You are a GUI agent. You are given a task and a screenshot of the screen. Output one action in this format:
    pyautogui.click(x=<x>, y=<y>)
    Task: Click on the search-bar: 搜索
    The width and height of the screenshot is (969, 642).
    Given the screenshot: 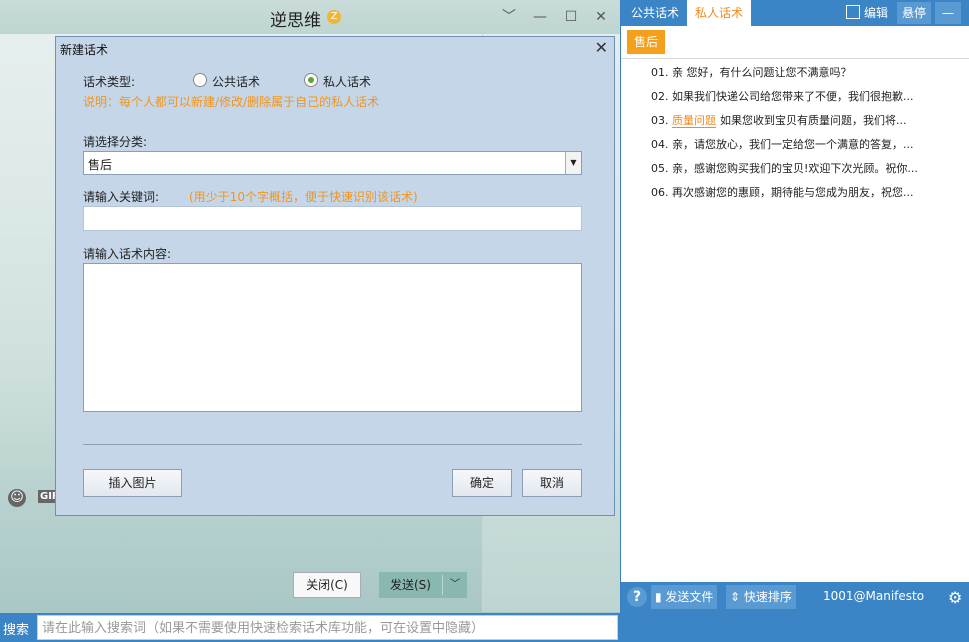 What is the action you would take?
    pyautogui.click(x=484, y=627)
    